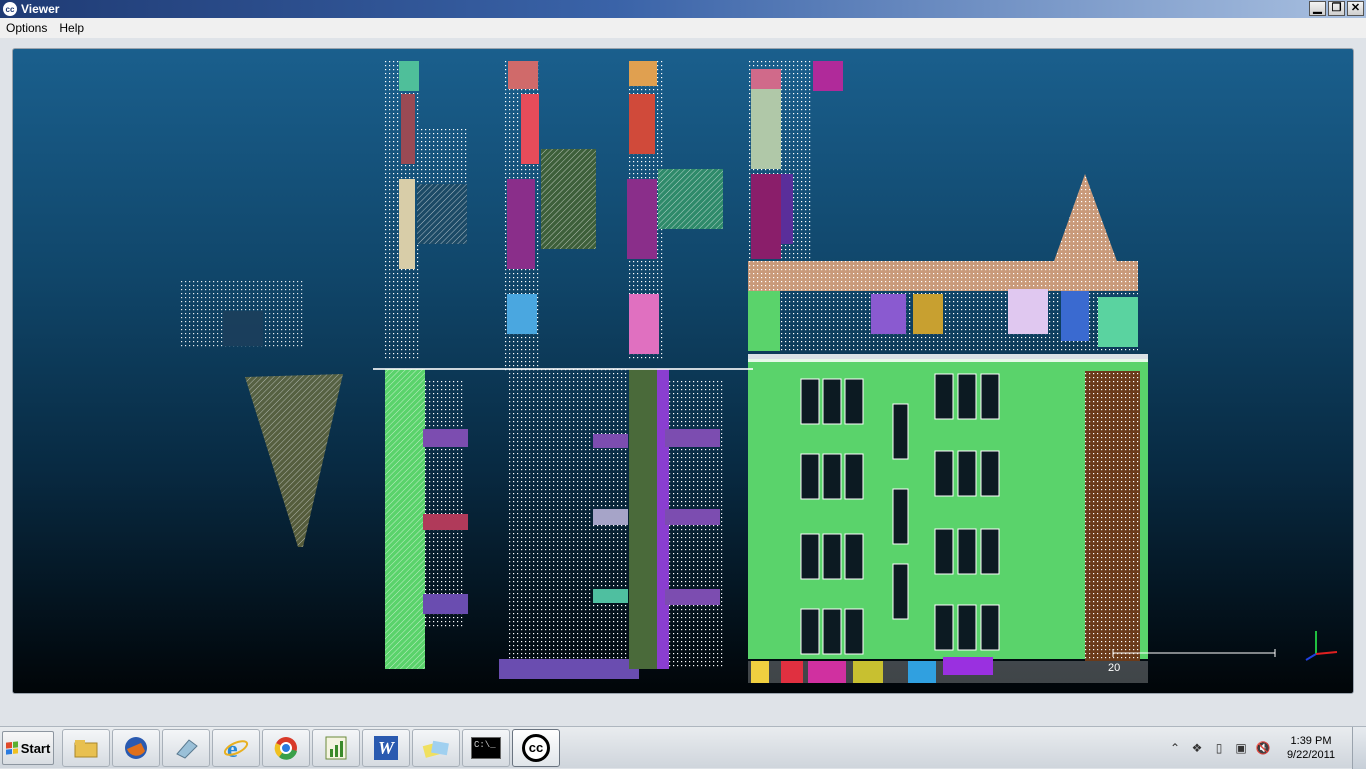  I want to click on folders-icon, so click(436, 748).